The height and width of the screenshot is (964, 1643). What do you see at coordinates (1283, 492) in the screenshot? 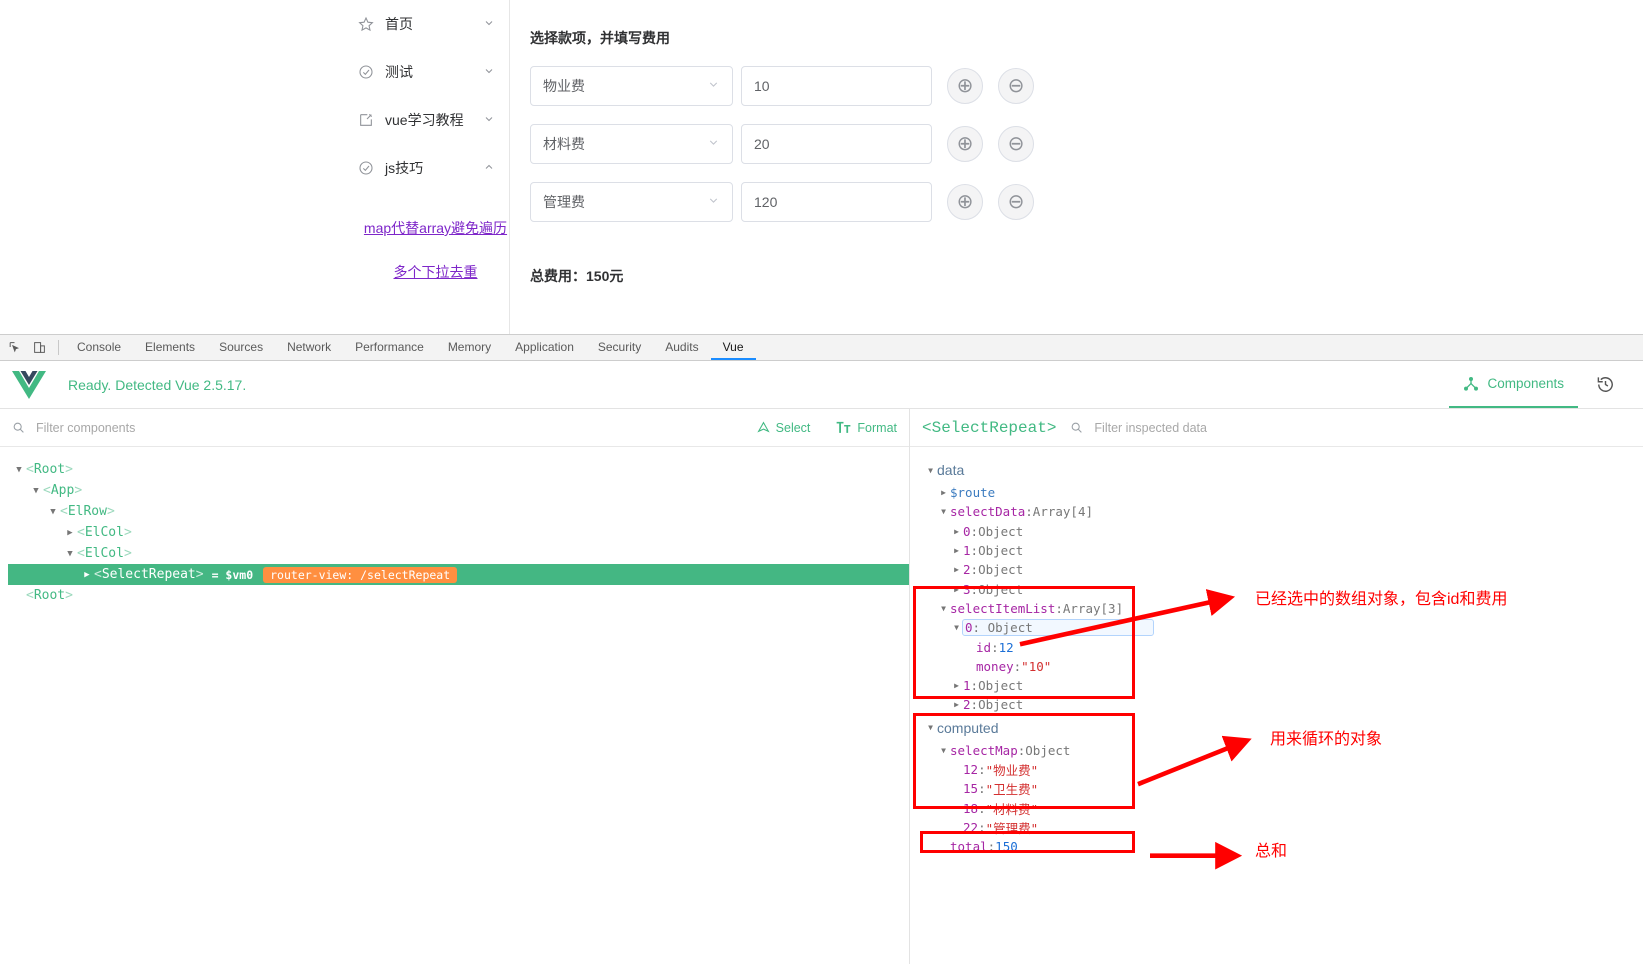
I see `inspector-row: ▶ $route` at bounding box center [1283, 492].